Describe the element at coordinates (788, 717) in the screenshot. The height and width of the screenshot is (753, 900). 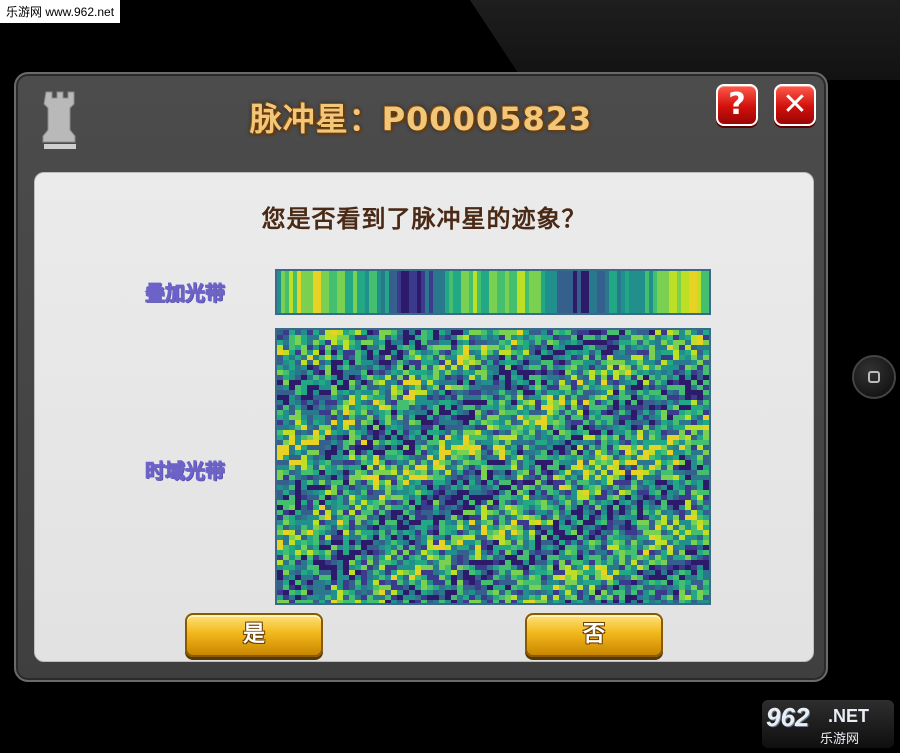
I see `logo-number: 962` at that location.